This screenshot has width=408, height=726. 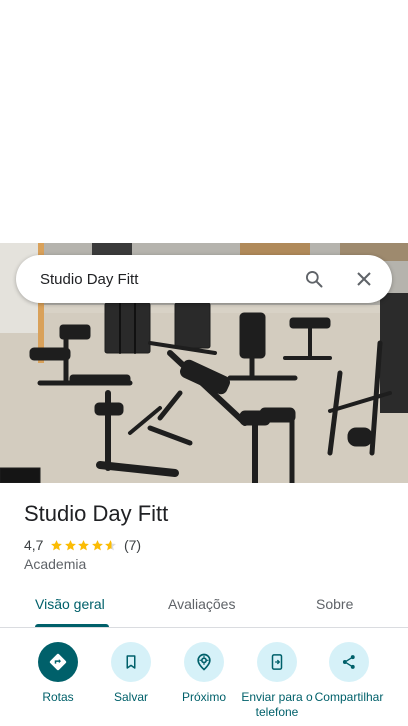 I want to click on review-count: (7), so click(x=132, y=545).